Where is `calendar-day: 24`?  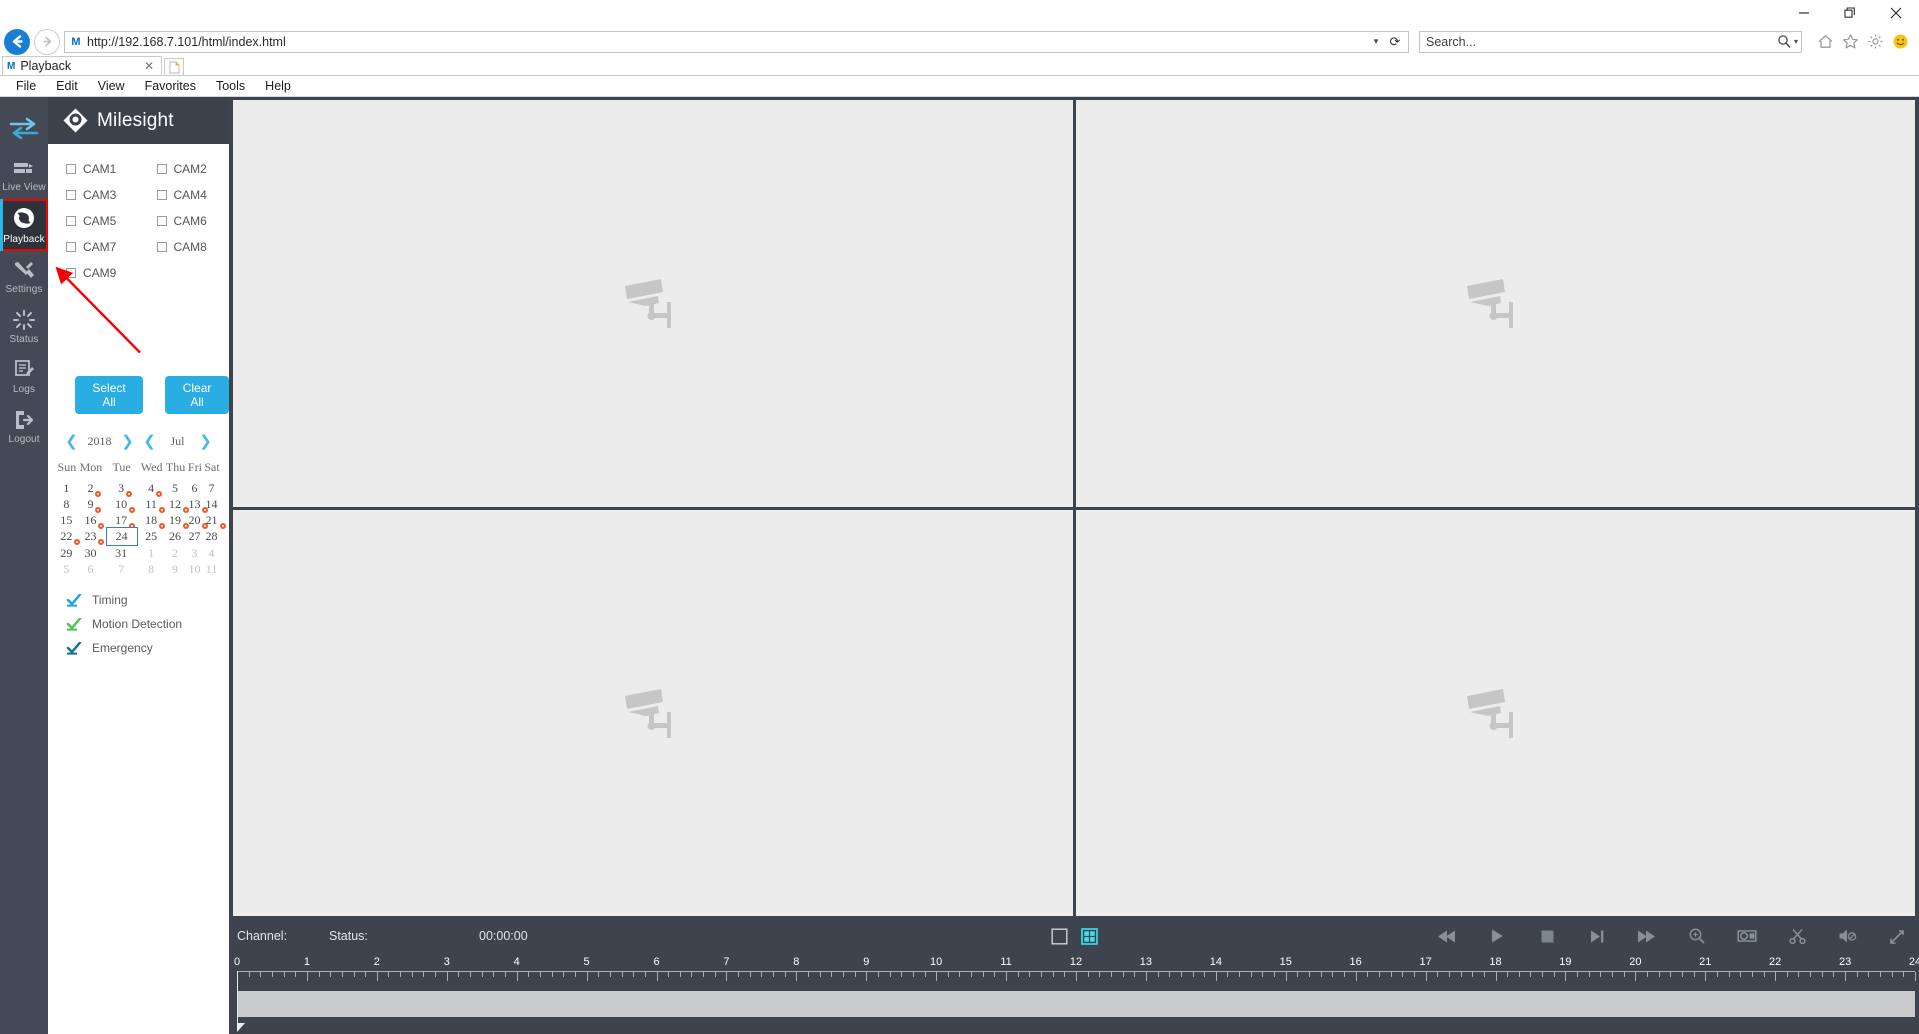 calendar-day: 24 is located at coordinates (121, 536).